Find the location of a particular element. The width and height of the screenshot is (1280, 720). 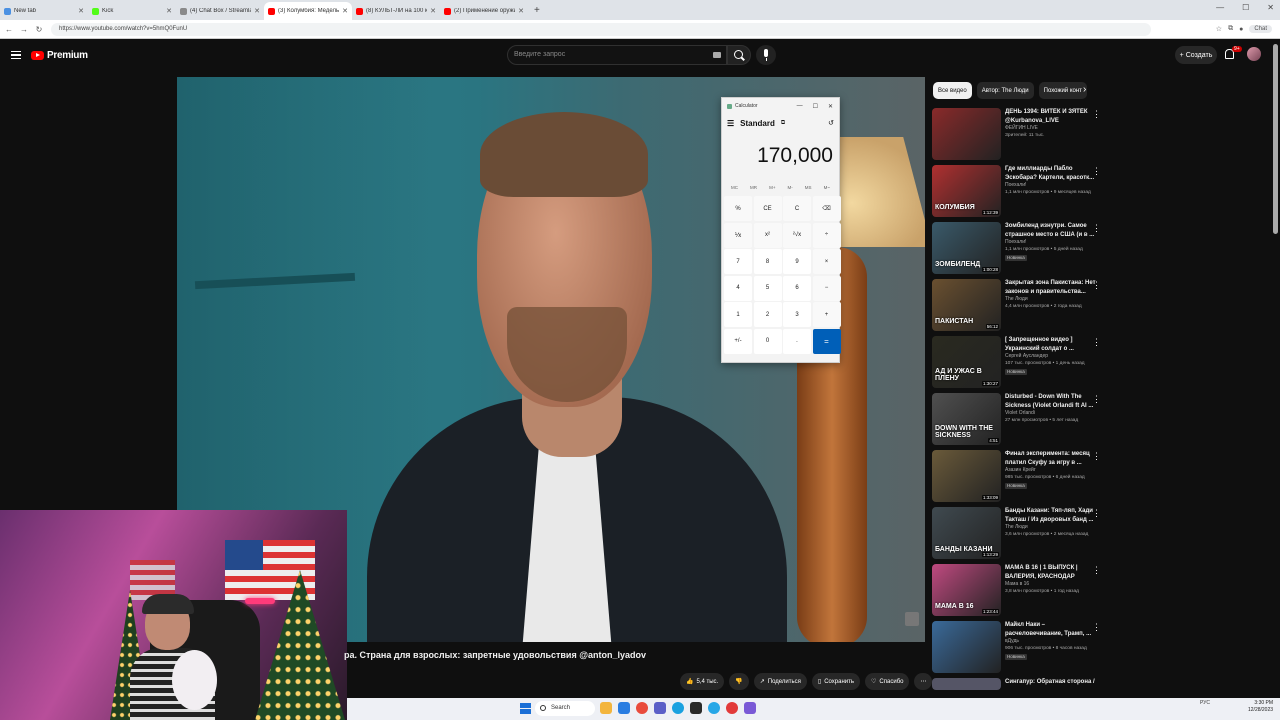

more-actions-button: ⋯ is located at coordinates (923, 681).